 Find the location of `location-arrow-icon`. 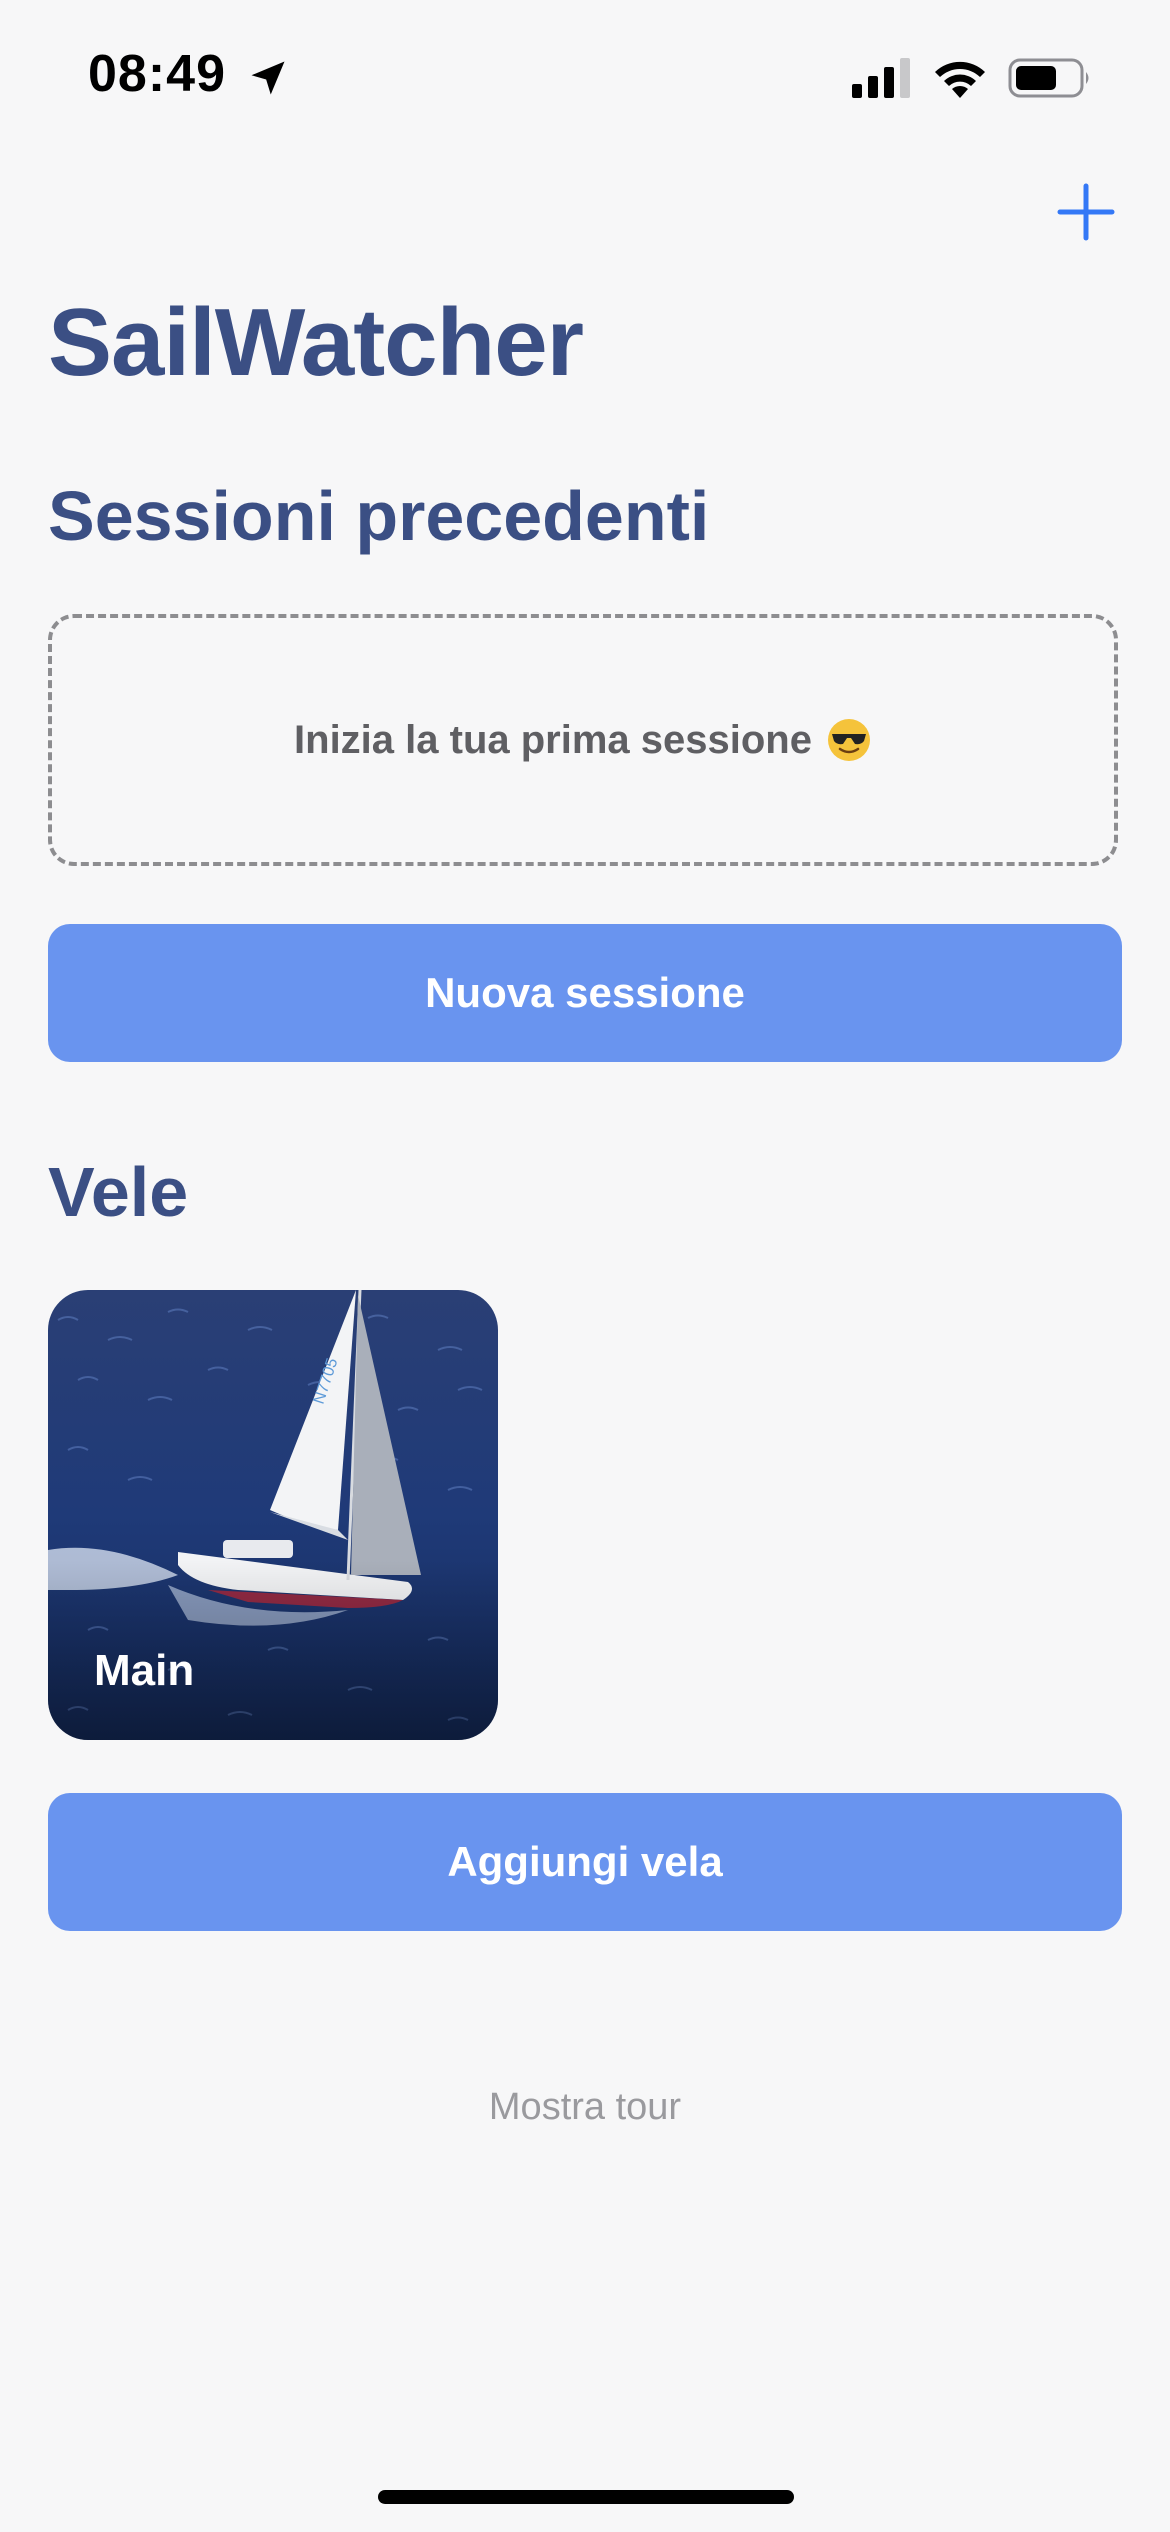

location-arrow-icon is located at coordinates (268, 78).